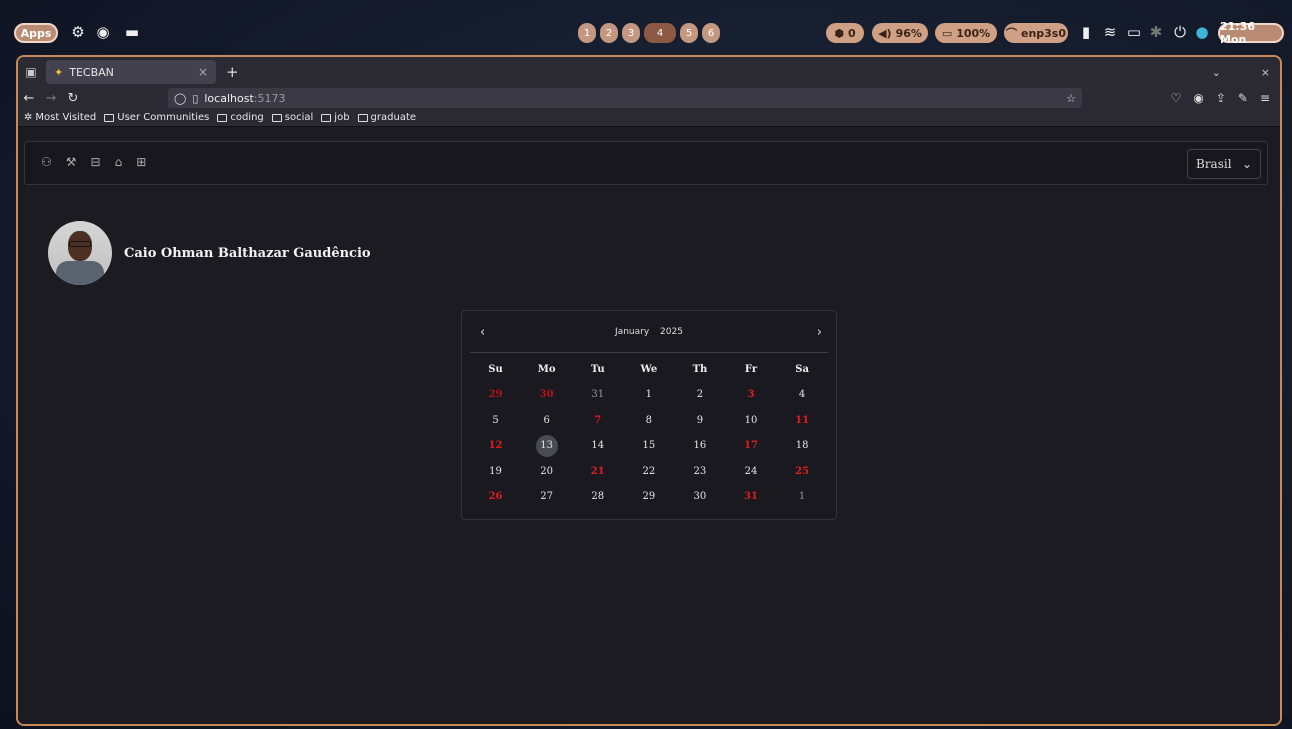  What do you see at coordinates (1265, 98) in the screenshot?
I see `menu-icon: ≡` at bounding box center [1265, 98].